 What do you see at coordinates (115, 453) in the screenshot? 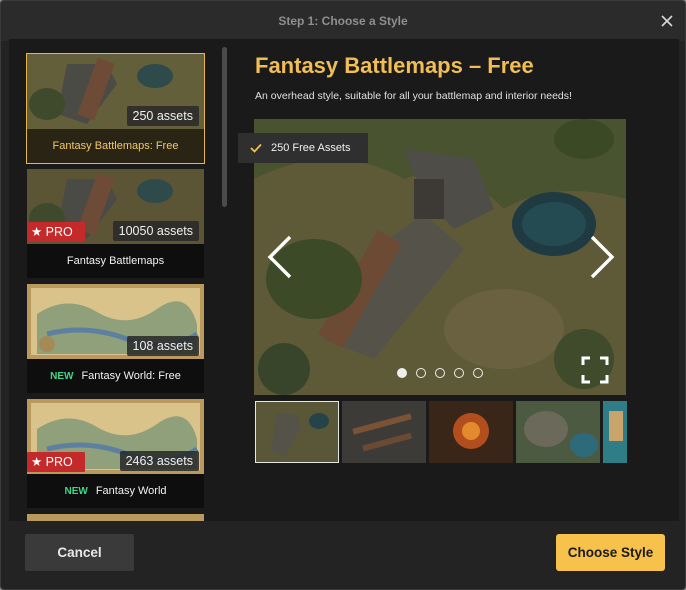
I see `style-card-fantasy-world: ★ PRO 2463 assets NEW Fantasy World` at bounding box center [115, 453].